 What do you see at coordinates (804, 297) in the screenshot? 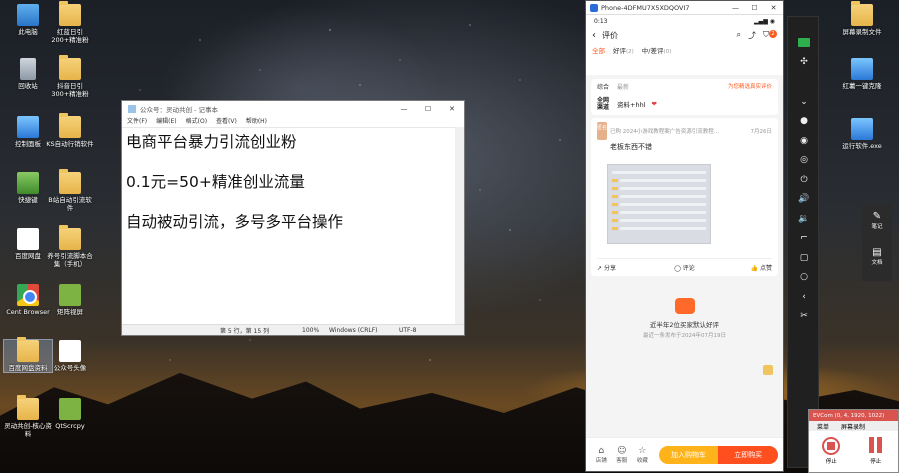
I see `back-button: ‹` at bounding box center [804, 297].